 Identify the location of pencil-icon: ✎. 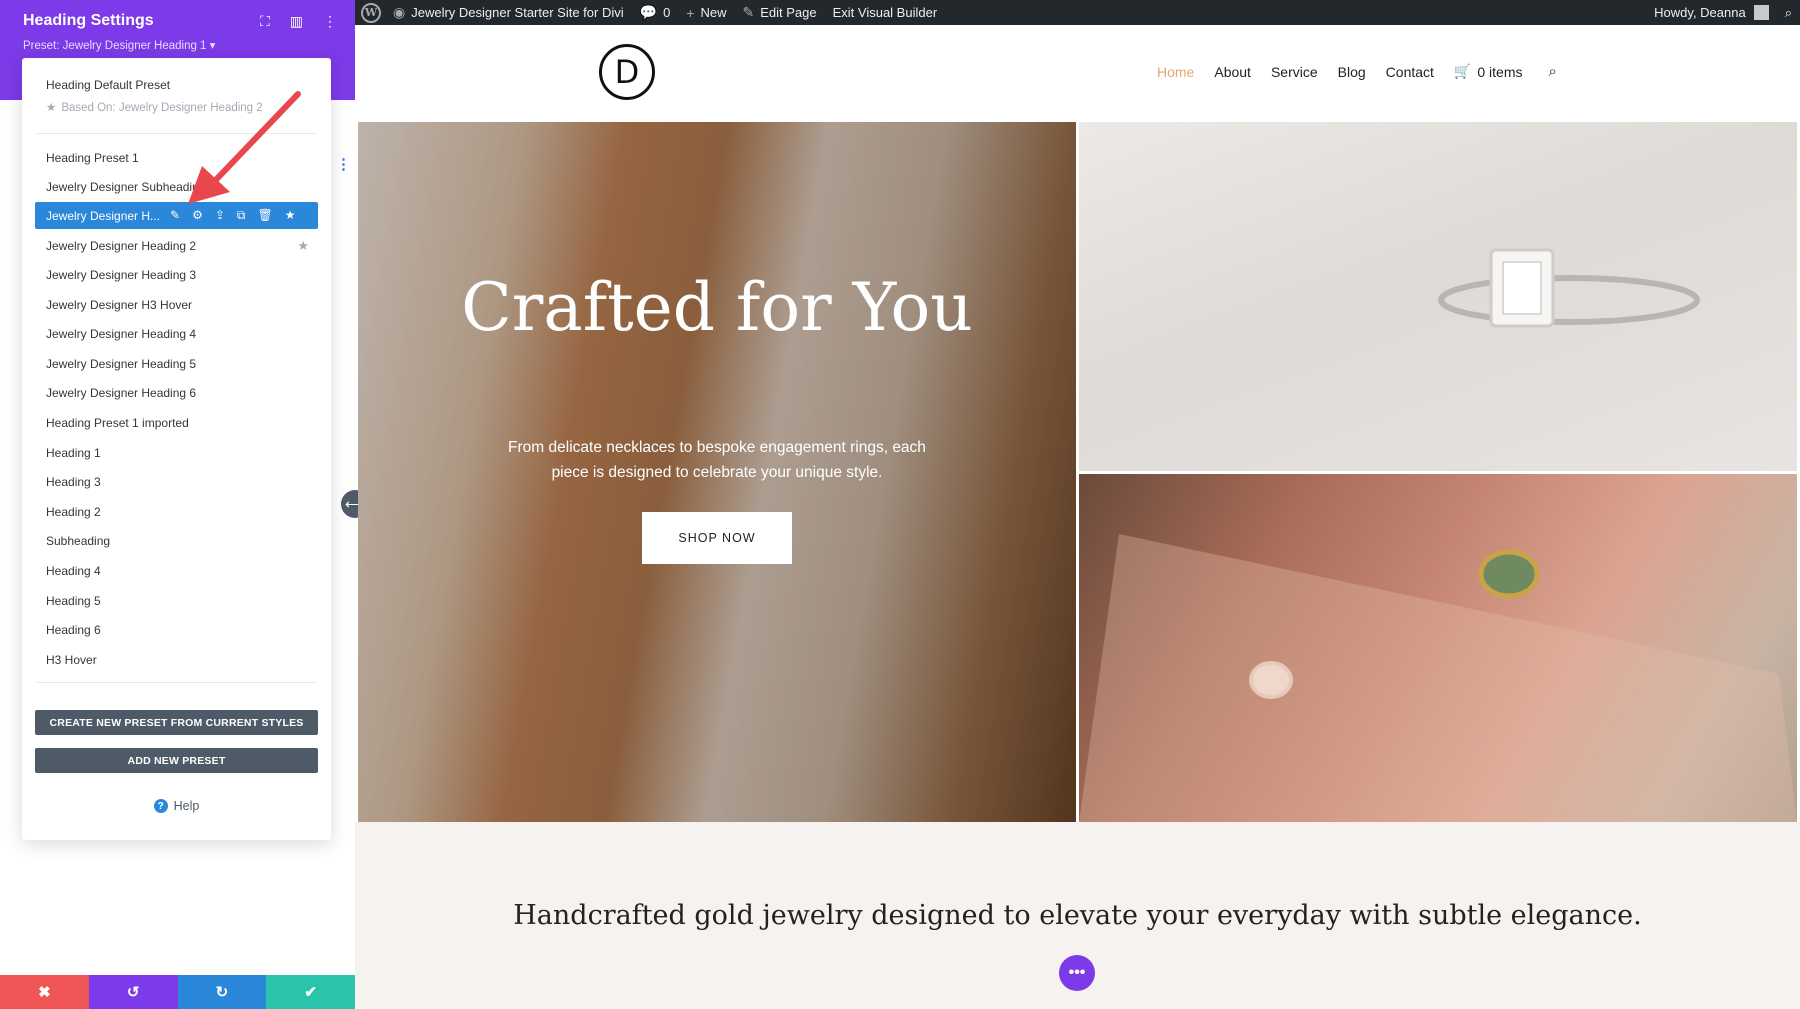
(748, 12).